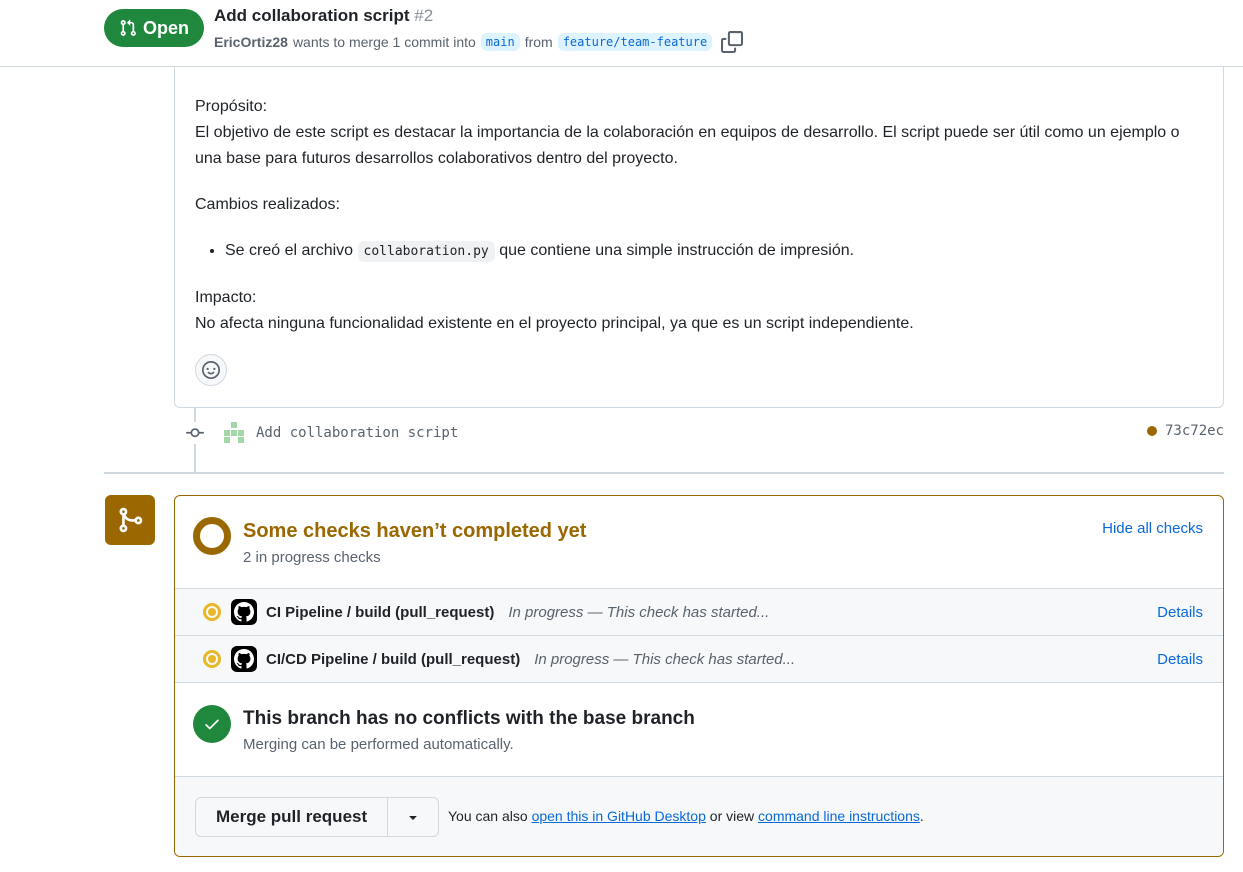 This screenshot has width=1243, height=872. What do you see at coordinates (415, 531) in the screenshot?
I see `checks-title: Some checks haven’t completed yet` at bounding box center [415, 531].